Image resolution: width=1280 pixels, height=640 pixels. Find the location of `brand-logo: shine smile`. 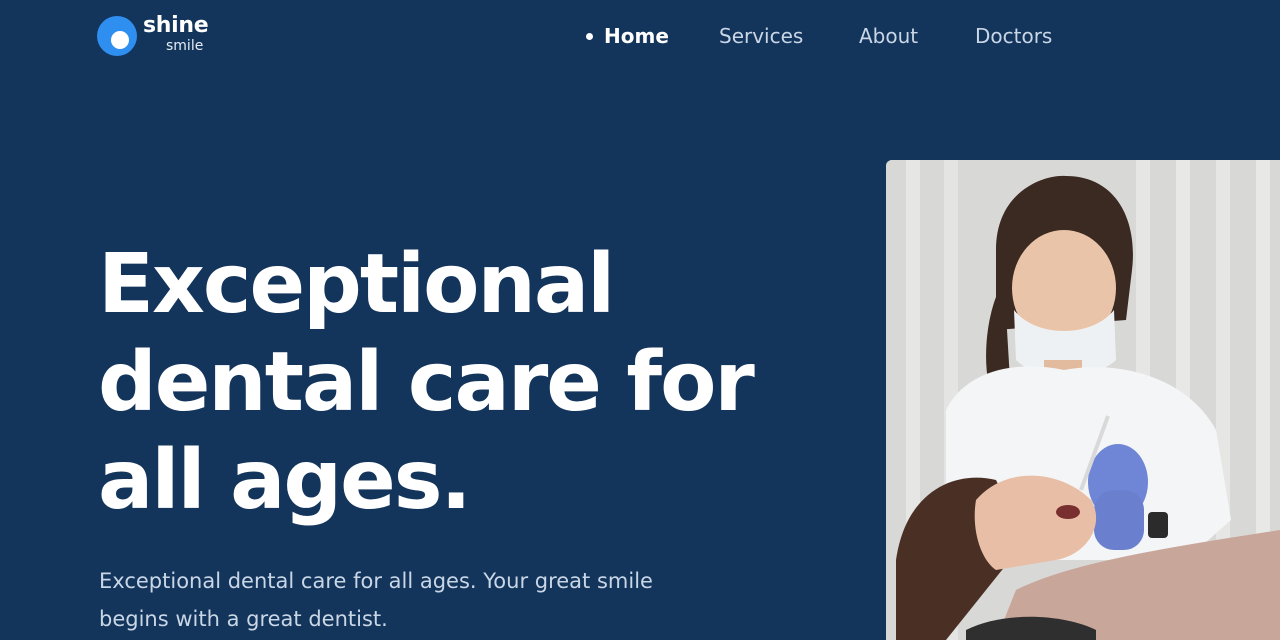

brand-logo: shine smile is located at coordinates (157, 36).